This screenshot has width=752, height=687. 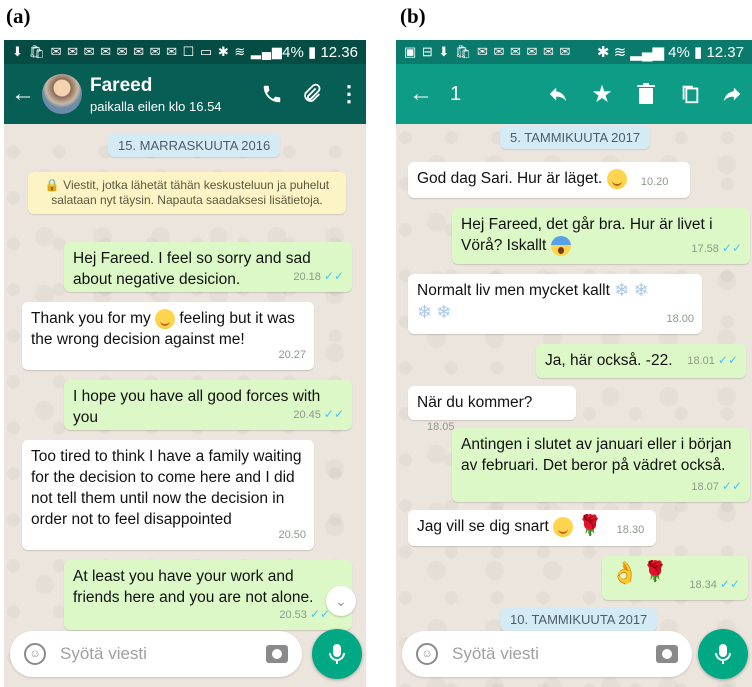 I want to click on avatar, so click(x=62, y=94).